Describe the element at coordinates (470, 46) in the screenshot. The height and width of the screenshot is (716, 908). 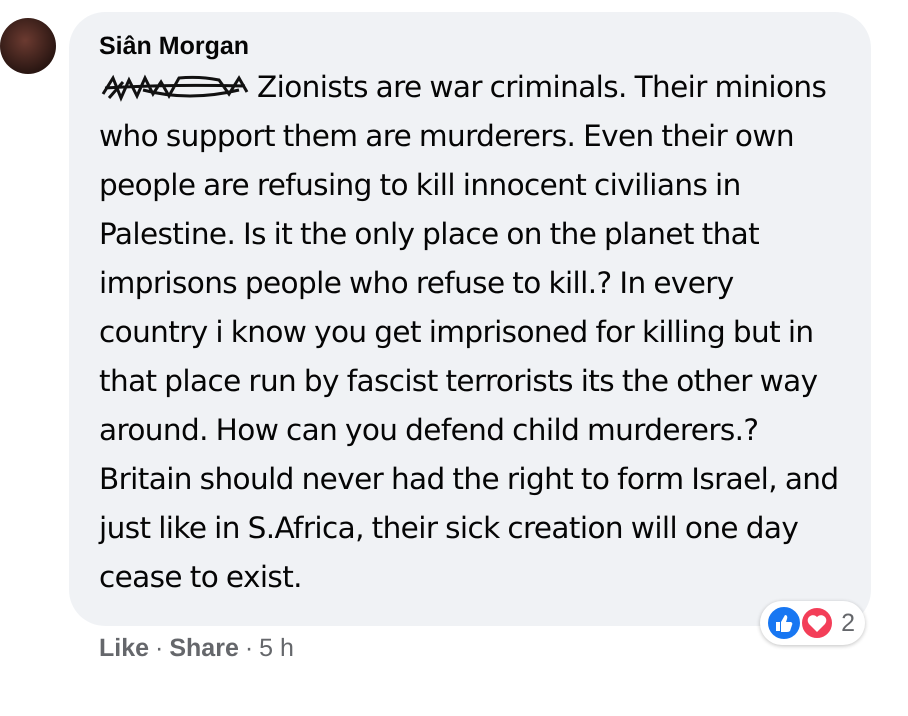
I see `author-name: Siân Morgan` at that location.